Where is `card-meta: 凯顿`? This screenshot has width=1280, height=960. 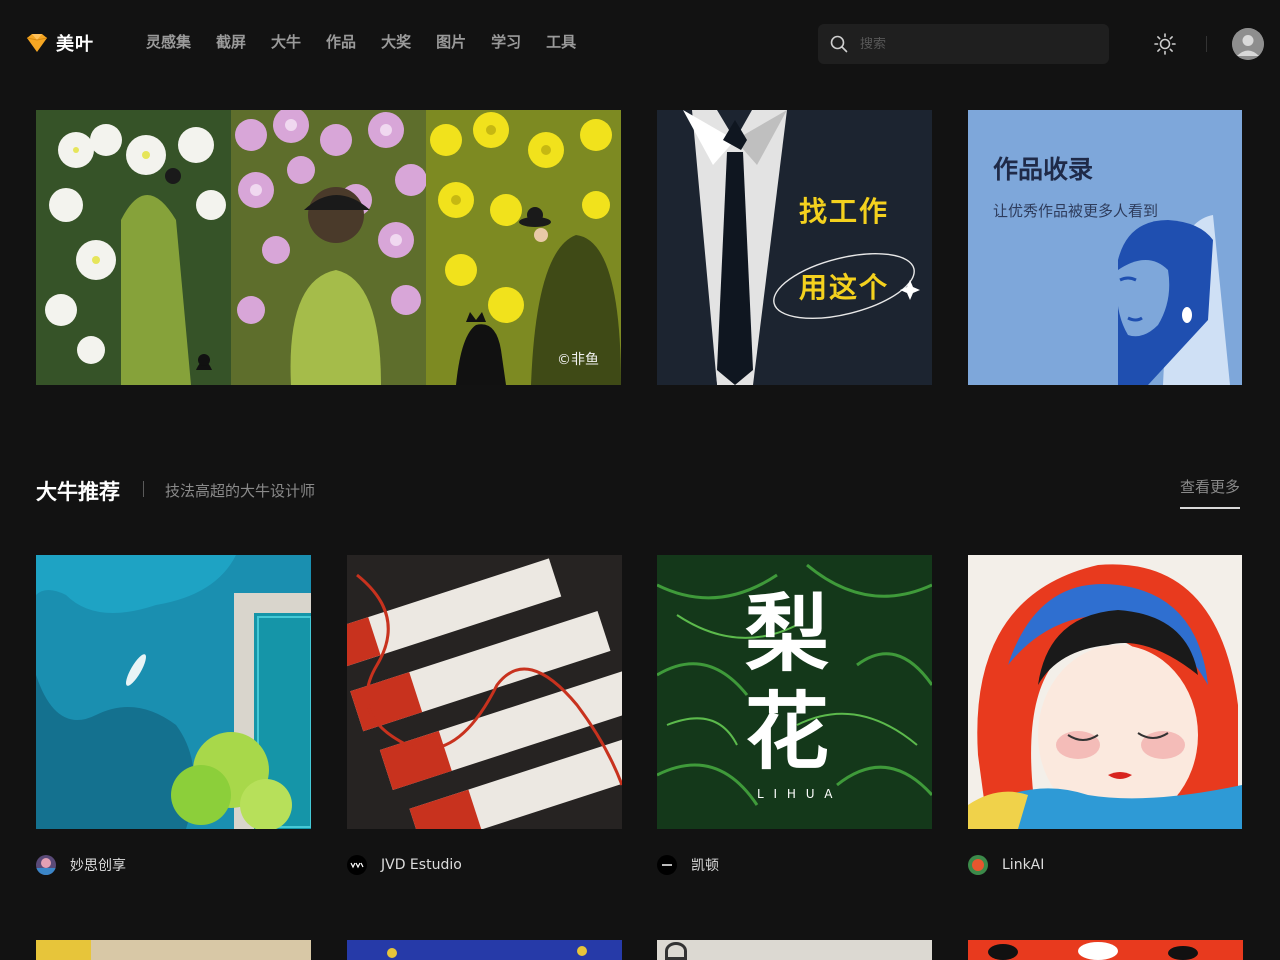
card-meta: 凯顿 is located at coordinates (688, 865).